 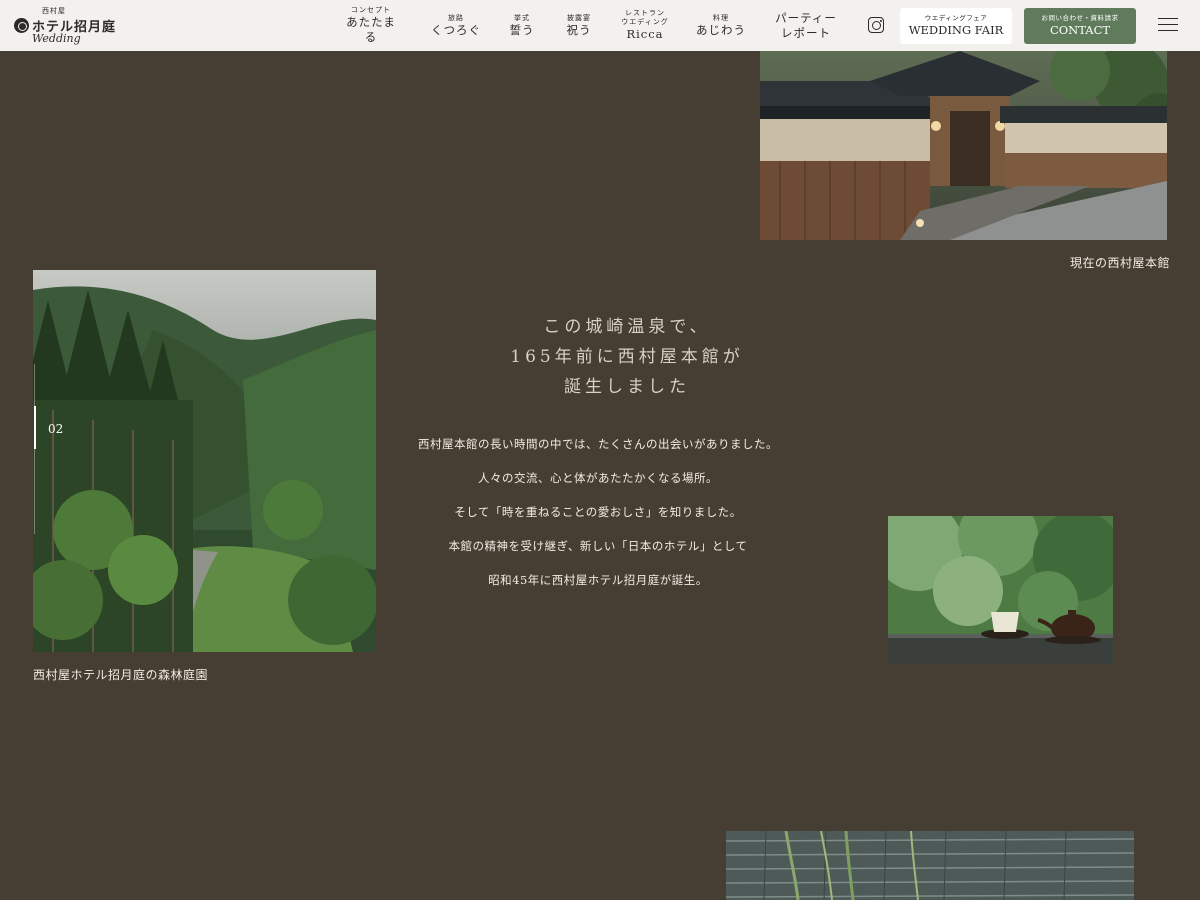 I want to click on nav-item-journey: 旅路 くつろぐ, so click(x=456, y=25).